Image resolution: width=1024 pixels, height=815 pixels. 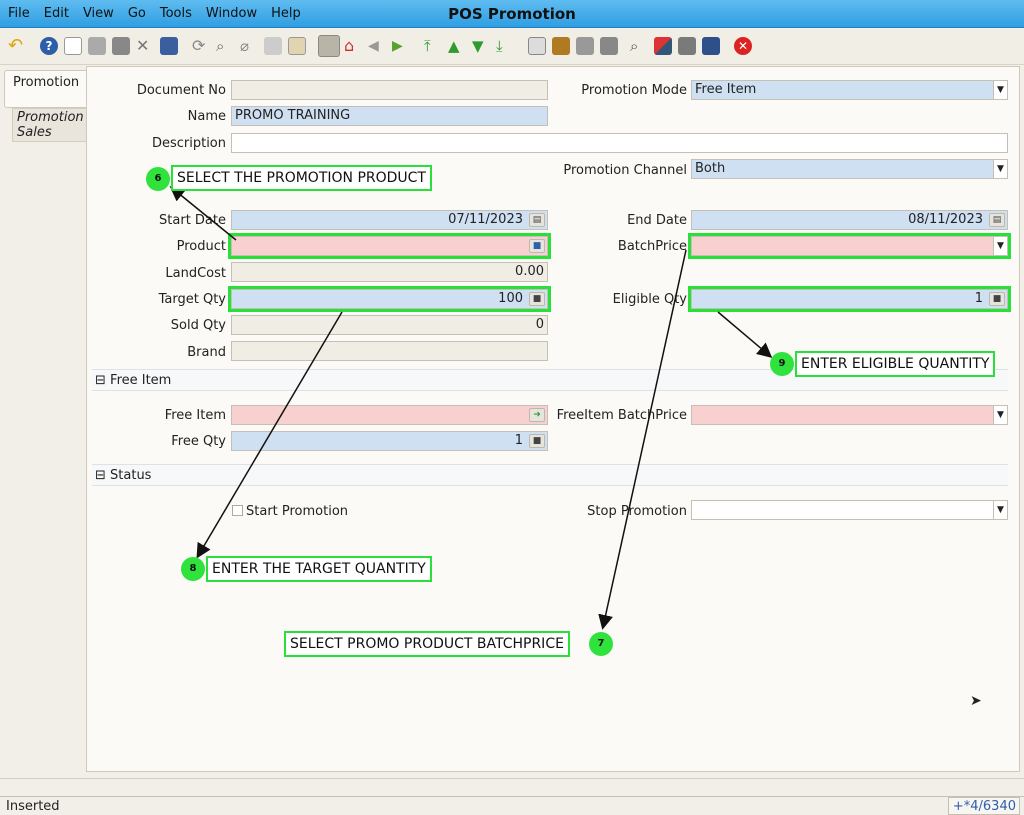 I want to click on callout-6-text: SELECT THE PROMOTION PRODUCT, so click(x=301, y=178).